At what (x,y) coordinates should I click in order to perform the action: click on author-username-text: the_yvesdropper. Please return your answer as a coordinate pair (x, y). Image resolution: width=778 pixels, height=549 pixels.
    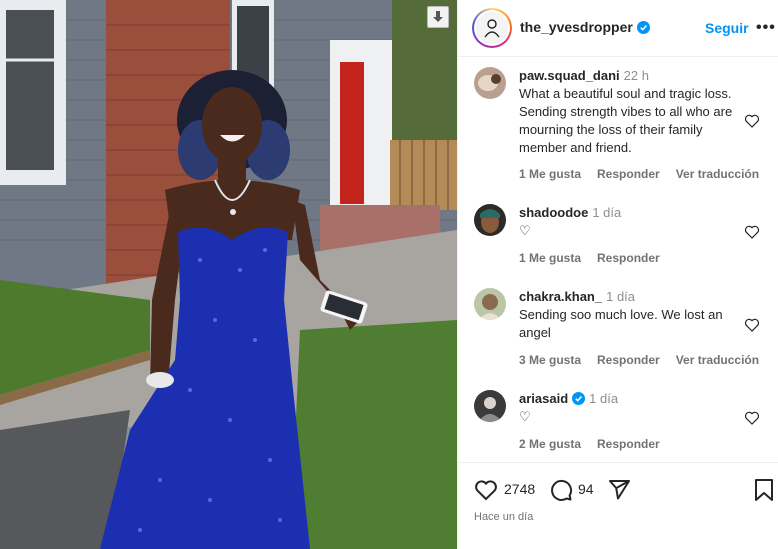
    Looking at the image, I should click on (576, 27).